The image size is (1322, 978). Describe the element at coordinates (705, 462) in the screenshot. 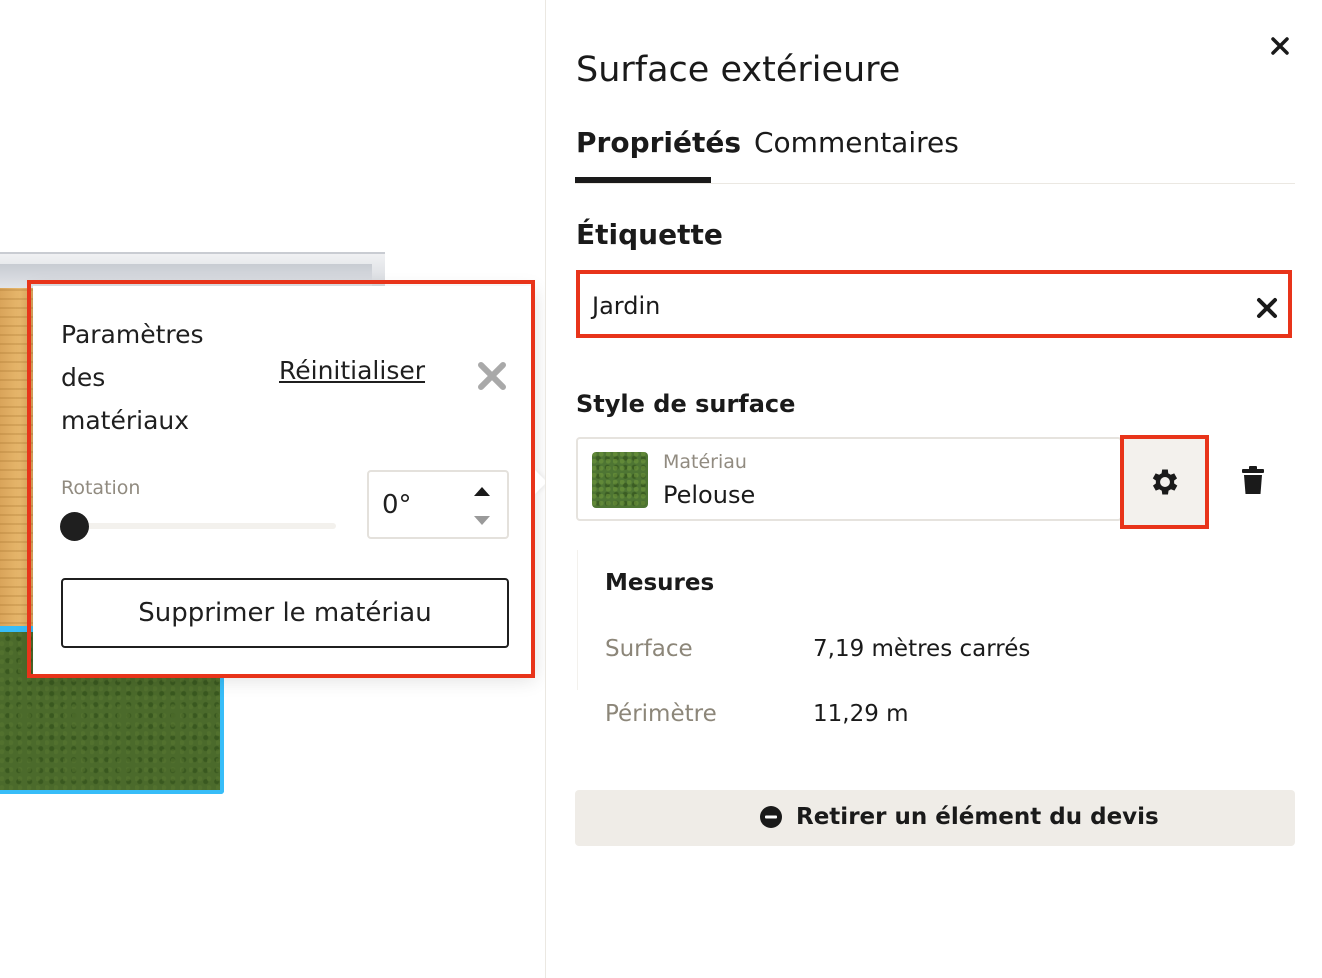

I see `material-caption: Matériau` at that location.